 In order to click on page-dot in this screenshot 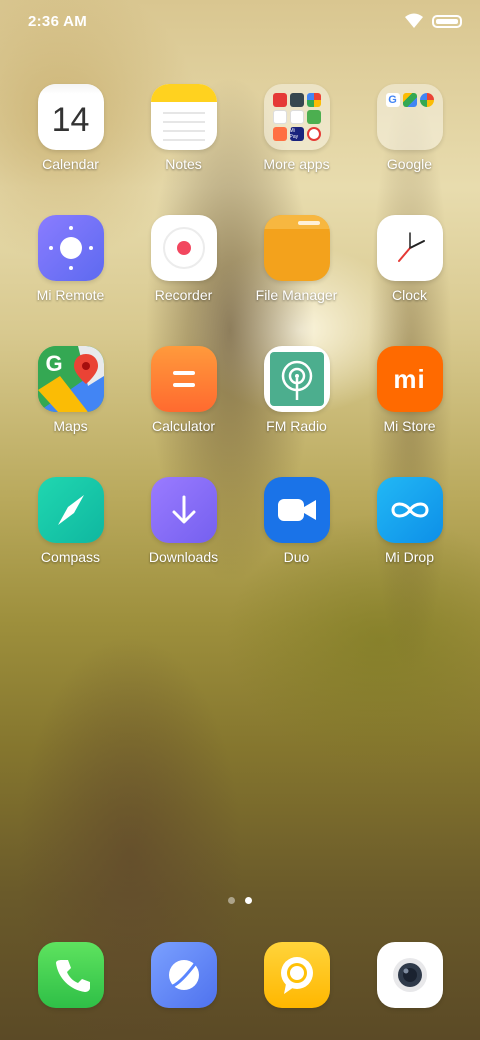, I will do `click(231, 900)`.